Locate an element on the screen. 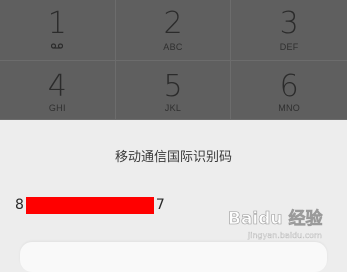 Image resolution: width=347 pixels, height=272 pixels. baidu-jingyan-watermark: Baidu 经验 jingyan.baidu.com is located at coordinates (276, 224).